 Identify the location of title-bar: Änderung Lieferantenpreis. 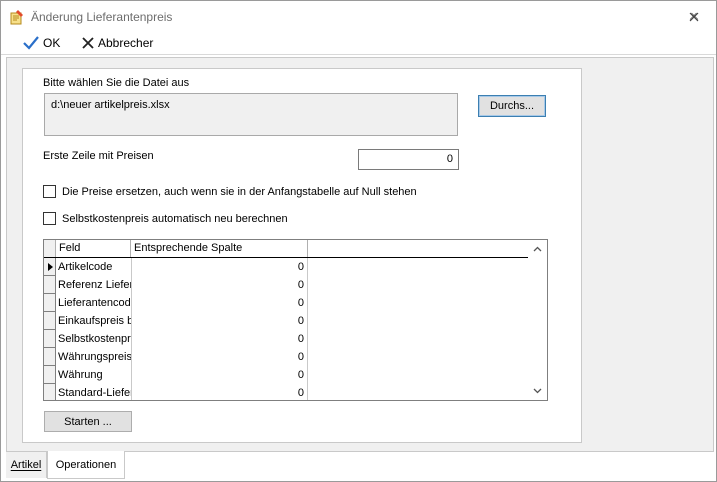
(358, 16).